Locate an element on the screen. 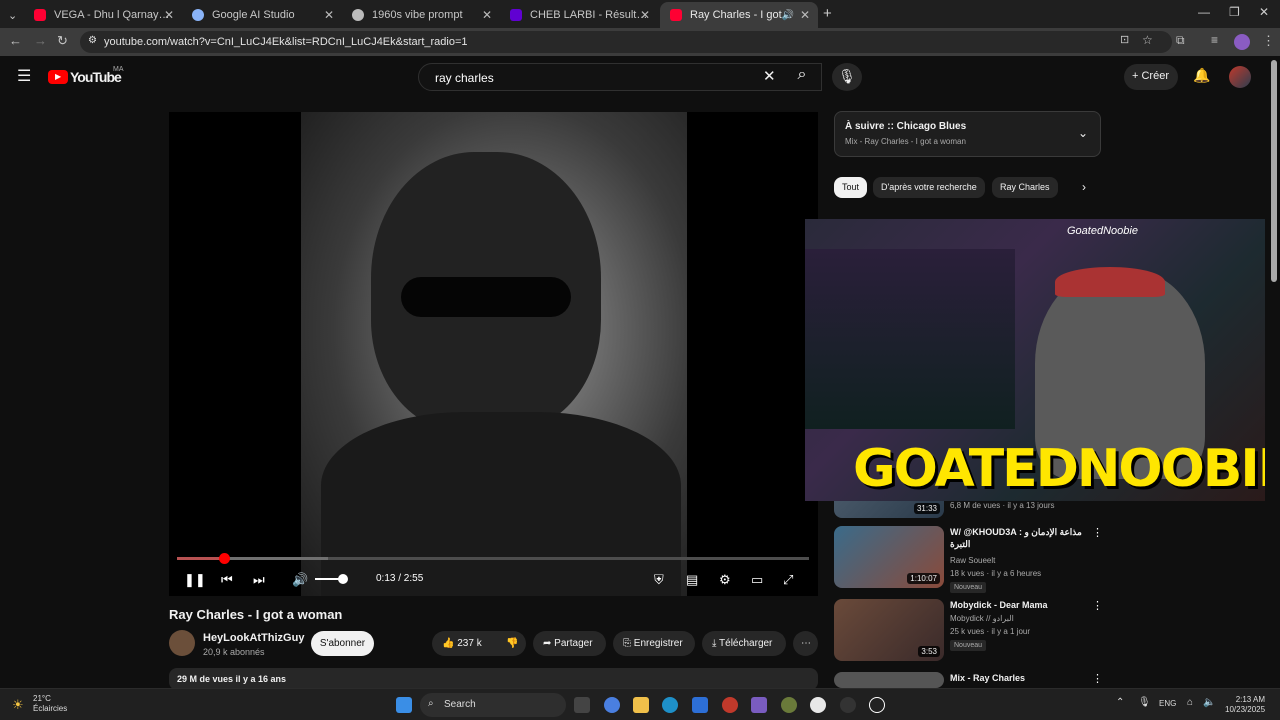 The height and width of the screenshot is (720, 1280). new-tab-icon: + is located at coordinates (827, 13).